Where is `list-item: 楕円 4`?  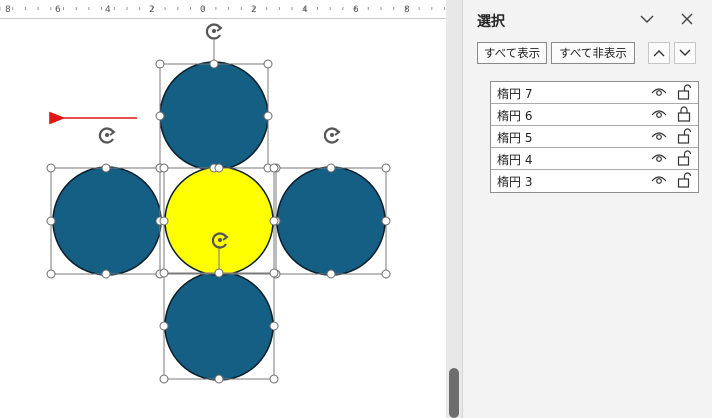
list-item: 楕円 4 is located at coordinates (594, 159).